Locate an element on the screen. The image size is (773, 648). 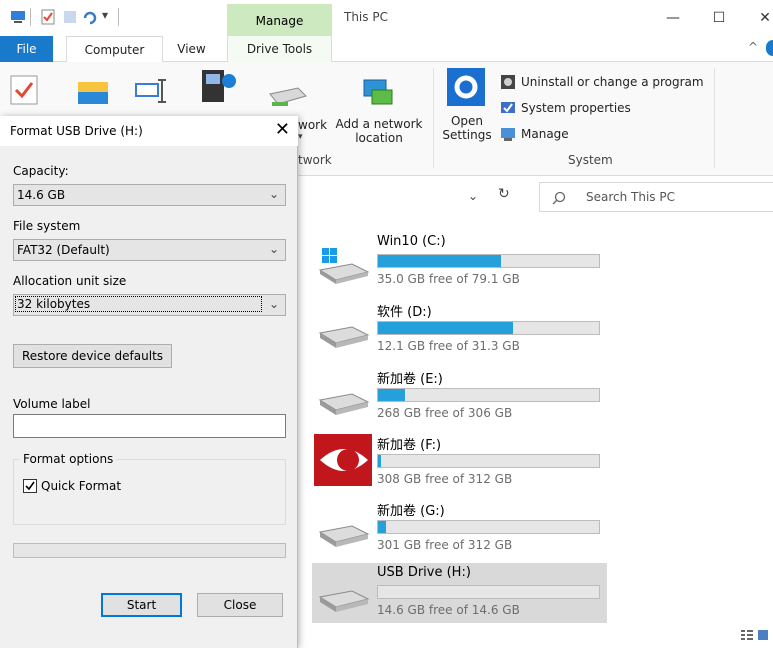
new-folder-icon is located at coordinates (70, 17).